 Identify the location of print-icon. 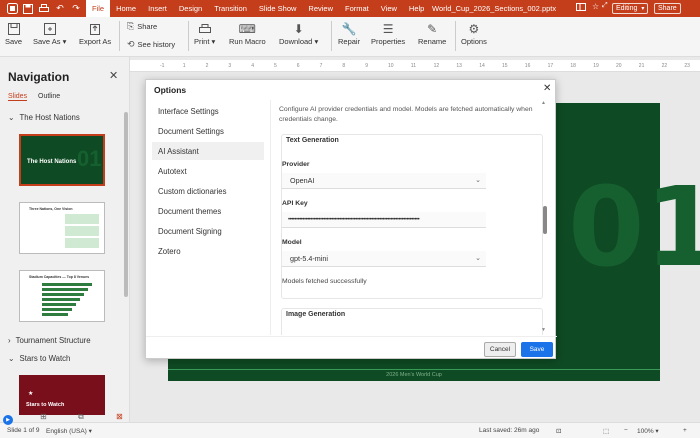
(44, 8).